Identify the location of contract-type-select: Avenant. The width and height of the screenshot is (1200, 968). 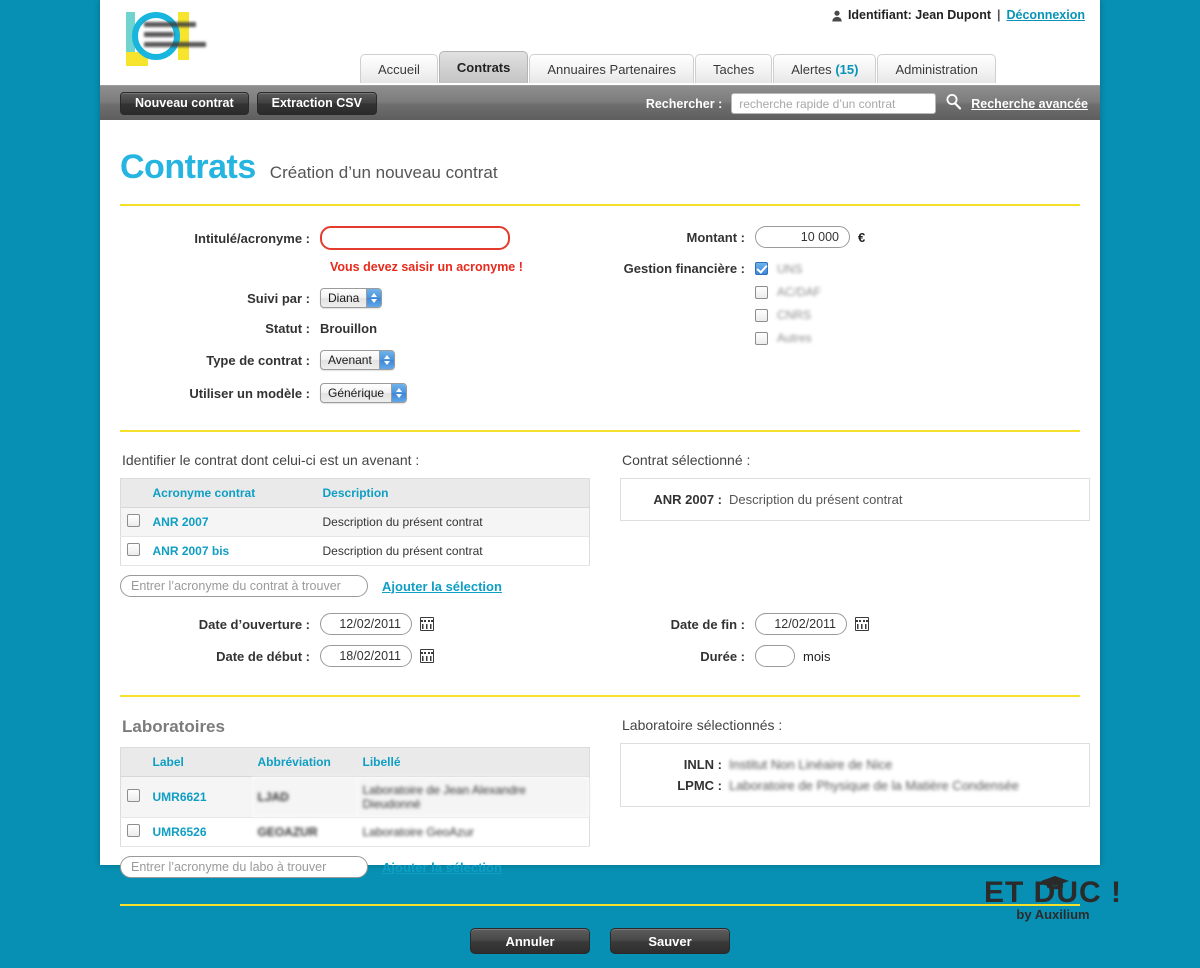
(357, 360).